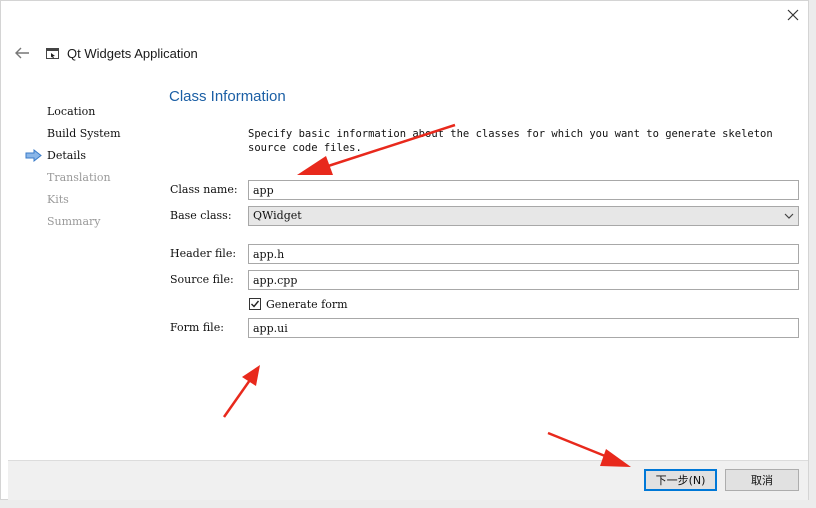 The image size is (816, 508). Describe the element at coordinates (58, 199) in the screenshot. I see `step-kits: Kits` at that location.